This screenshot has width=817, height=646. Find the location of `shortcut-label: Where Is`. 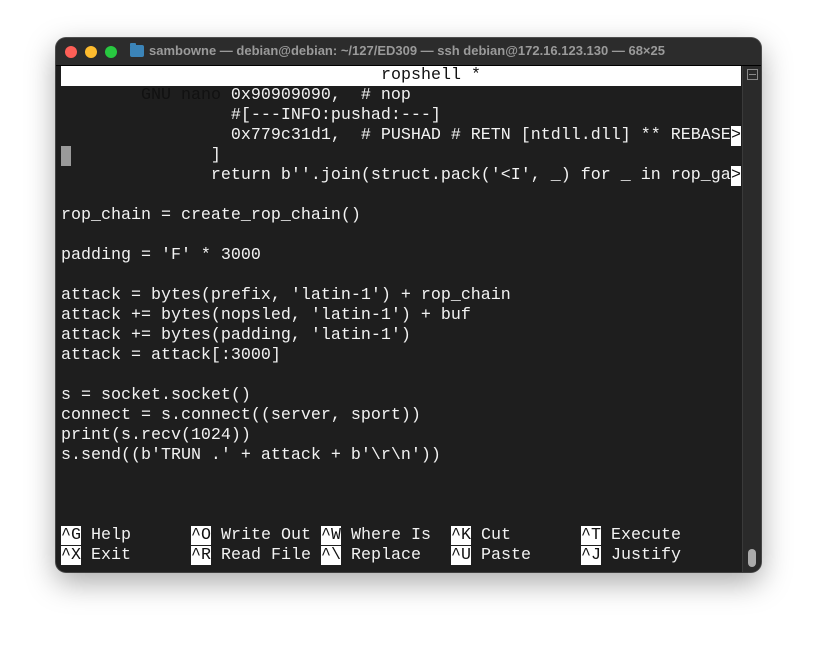

shortcut-label: Where Is is located at coordinates (391, 535).